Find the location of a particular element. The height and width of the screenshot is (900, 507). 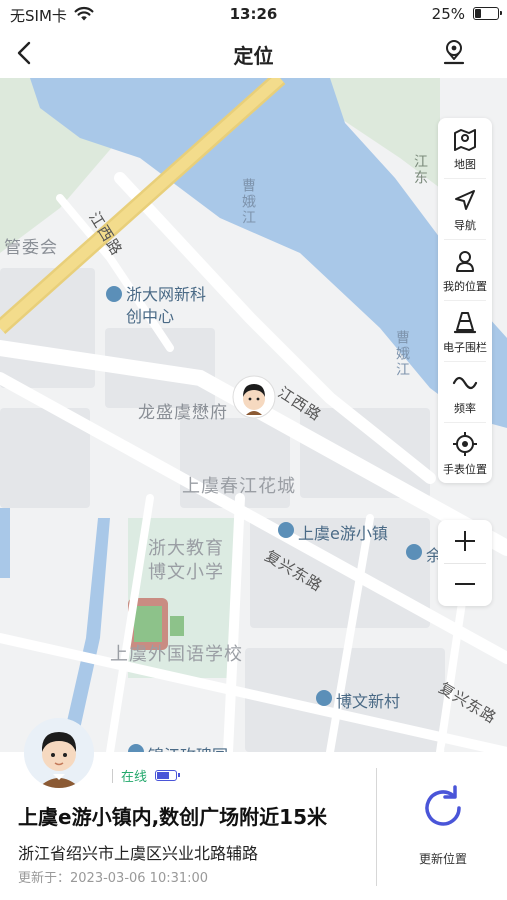

map-label: 博文小学 is located at coordinates (186, 572).